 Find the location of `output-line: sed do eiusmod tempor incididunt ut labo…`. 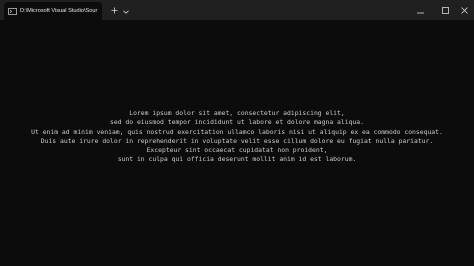

output-line: sed do eiusmod tempor incididunt ut labo… is located at coordinates (237, 122).